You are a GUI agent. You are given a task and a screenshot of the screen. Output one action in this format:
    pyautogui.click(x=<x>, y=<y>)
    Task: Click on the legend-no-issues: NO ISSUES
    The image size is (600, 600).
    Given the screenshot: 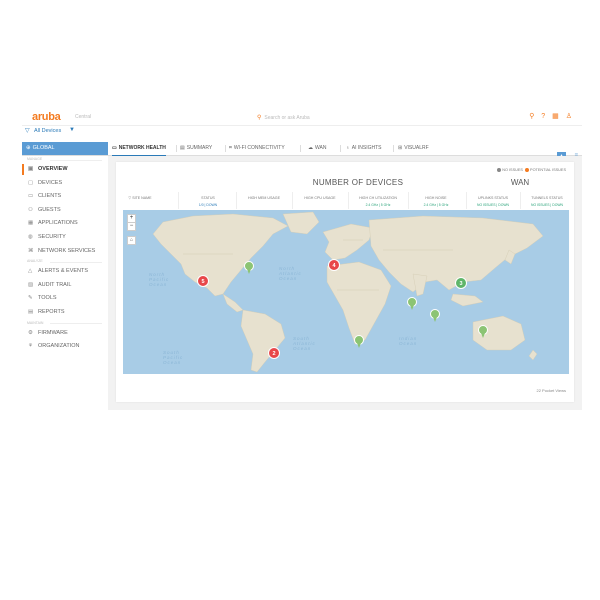 What is the action you would take?
    pyautogui.click(x=512, y=170)
    